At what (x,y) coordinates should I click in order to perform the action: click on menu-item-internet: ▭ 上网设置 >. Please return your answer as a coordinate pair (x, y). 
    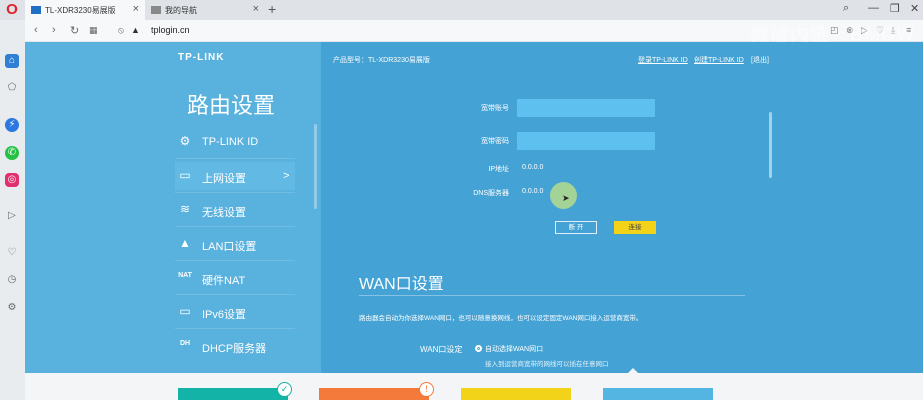
    Looking at the image, I should click on (235, 176).